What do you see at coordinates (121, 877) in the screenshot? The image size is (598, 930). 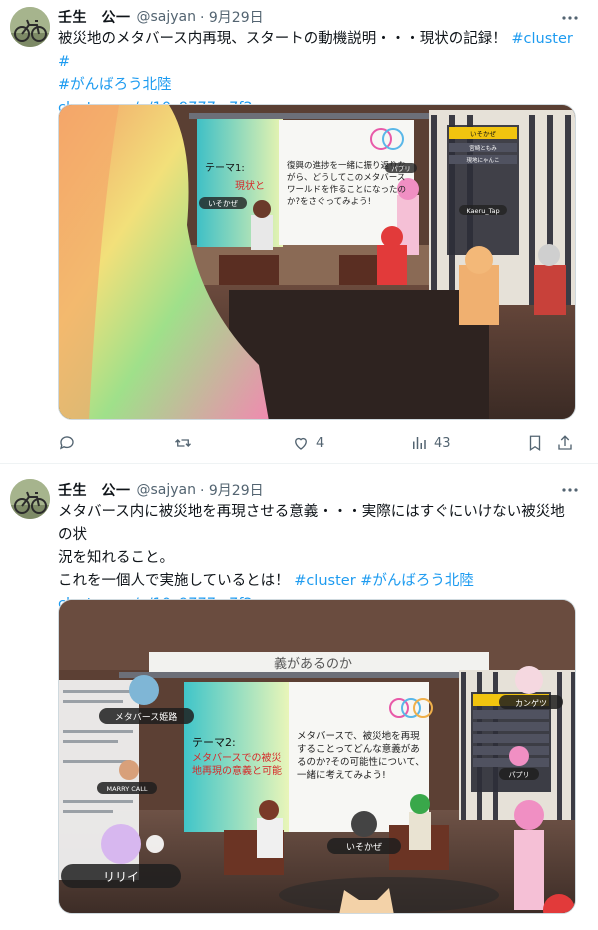 I see `name-tag-riri: リリイ` at bounding box center [121, 877].